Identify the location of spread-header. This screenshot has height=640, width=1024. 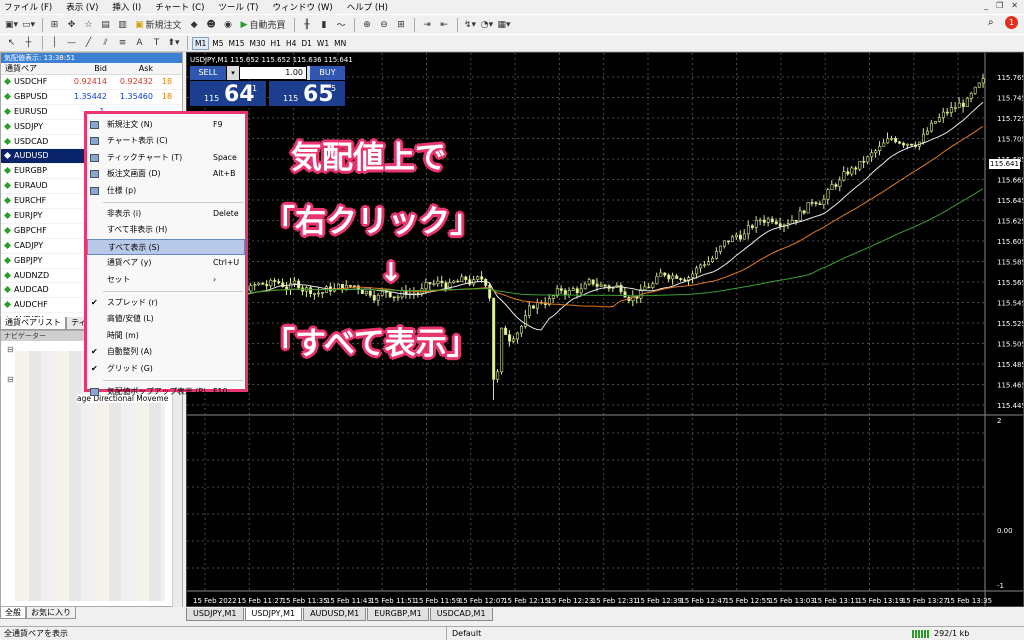
(167, 68).